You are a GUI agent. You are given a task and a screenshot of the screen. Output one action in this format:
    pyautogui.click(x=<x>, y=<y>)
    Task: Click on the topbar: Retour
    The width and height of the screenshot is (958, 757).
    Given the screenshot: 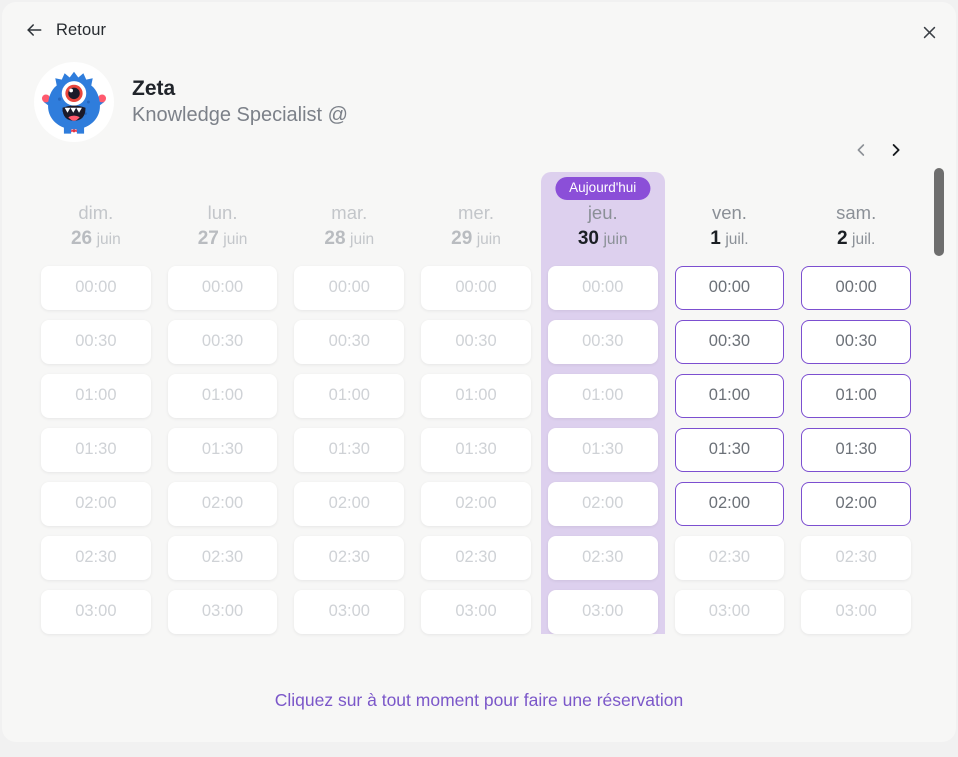 What is the action you would take?
    pyautogui.click(x=479, y=30)
    